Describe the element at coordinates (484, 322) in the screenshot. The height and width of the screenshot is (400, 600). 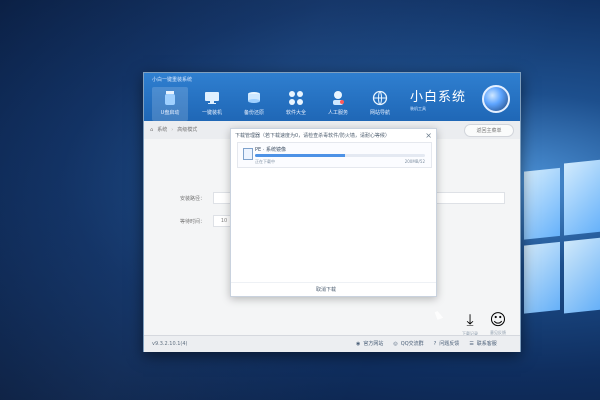
I see `side-actions: ⤓ 下载记录 ☺ 意见反馈` at that location.